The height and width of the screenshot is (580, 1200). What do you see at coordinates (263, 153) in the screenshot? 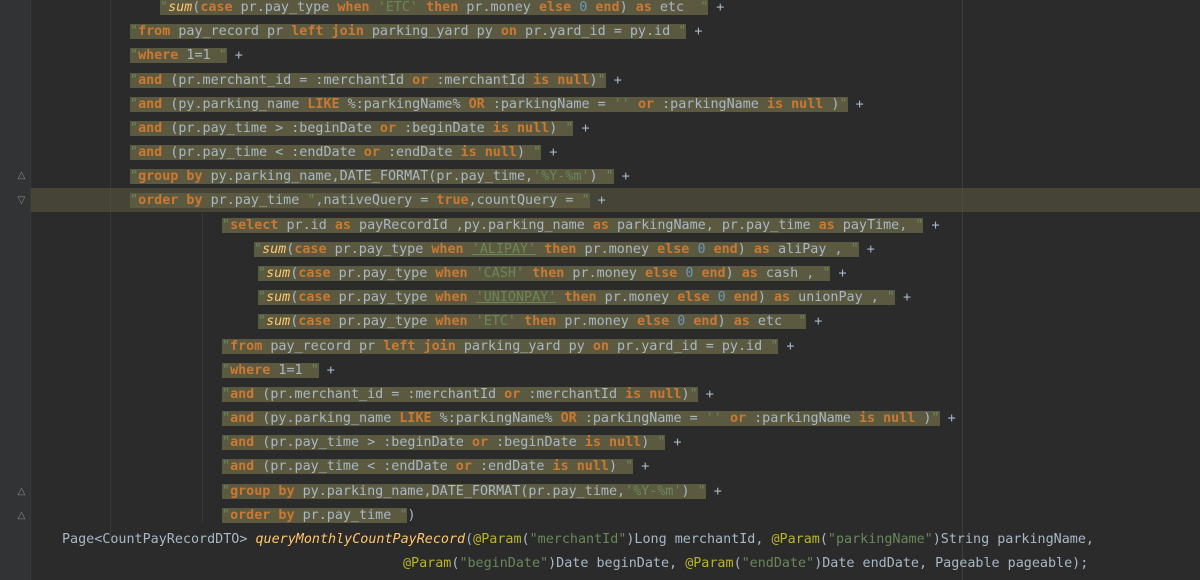
I see `code-token: (pr.pay_time < :endDate` at bounding box center [263, 153].